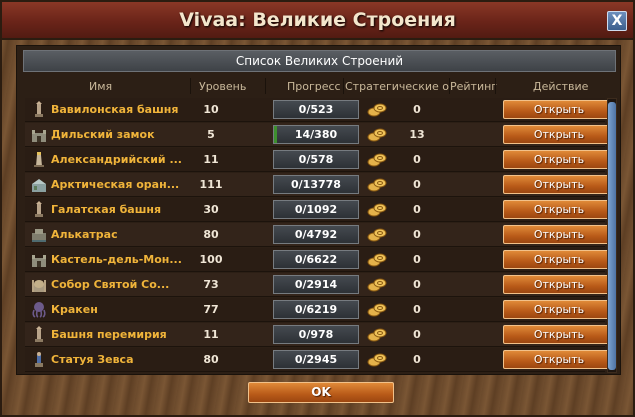 Image resolution: width=635 pixels, height=417 pixels. What do you see at coordinates (39, 234) in the screenshot?
I see `prison-icon` at bounding box center [39, 234].